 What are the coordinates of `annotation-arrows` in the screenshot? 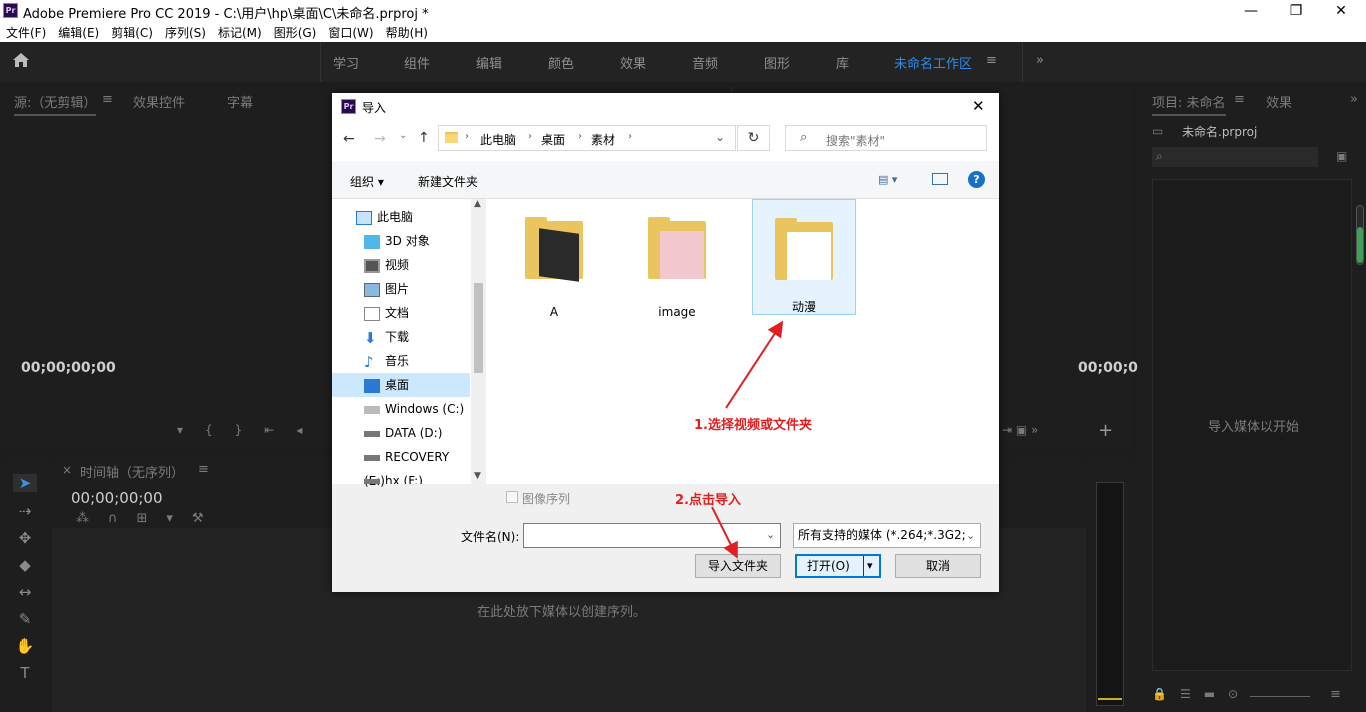 It's located at (747, 439).